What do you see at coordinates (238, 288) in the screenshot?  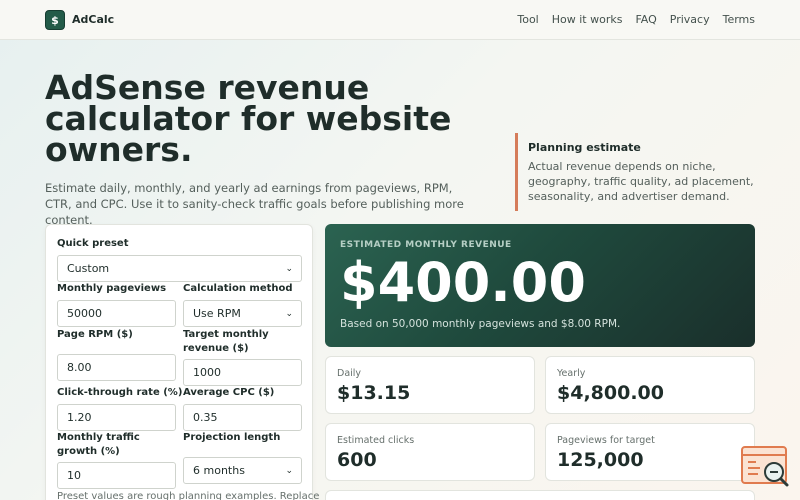 I see `calculation-method-label: Calculation method` at bounding box center [238, 288].